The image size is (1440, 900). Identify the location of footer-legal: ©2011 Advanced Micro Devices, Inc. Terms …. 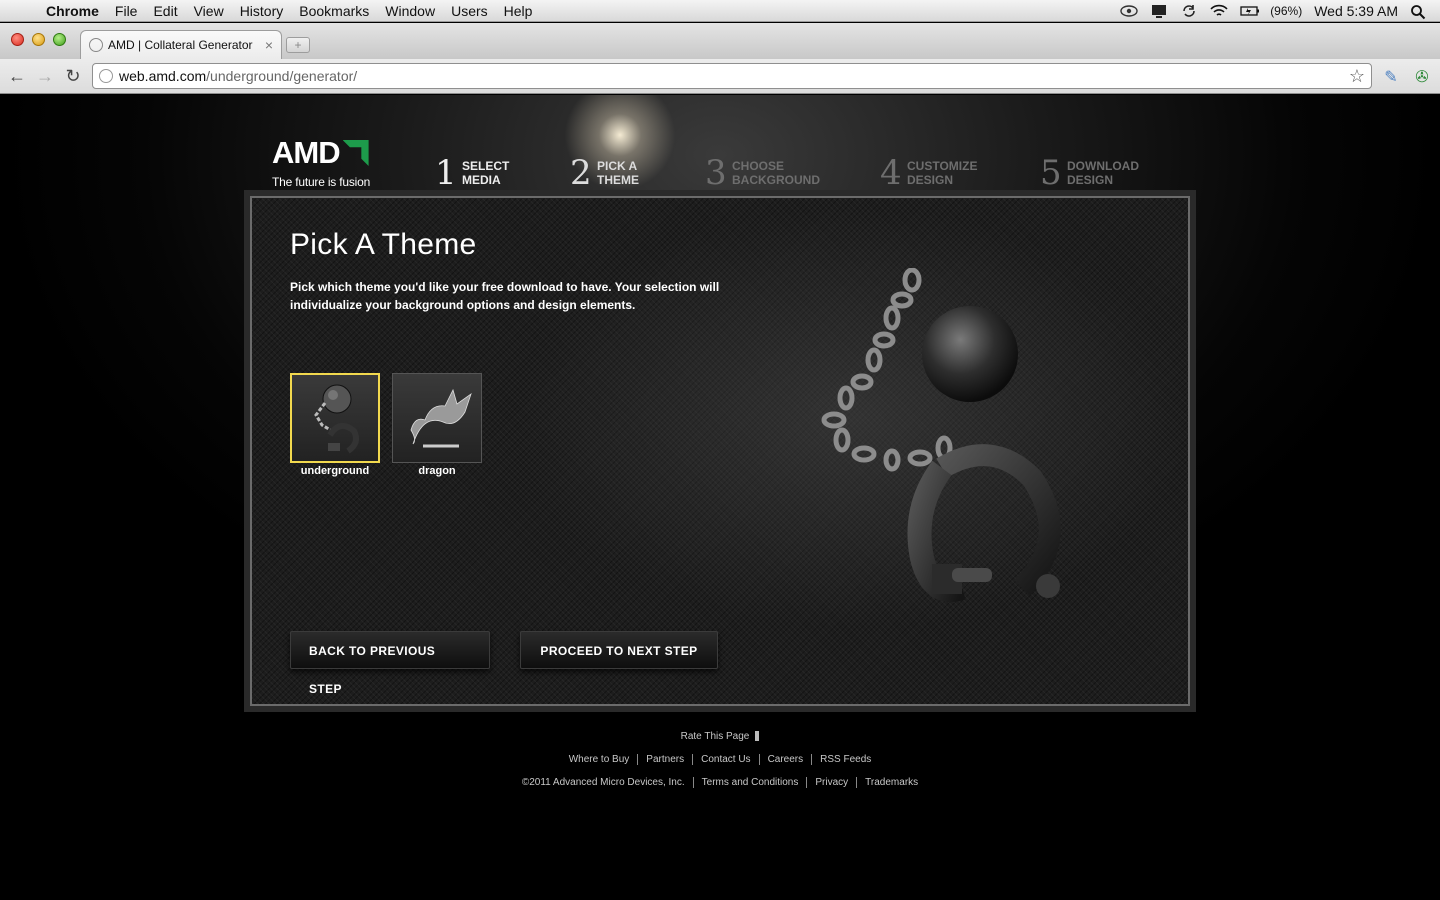
(720, 782).